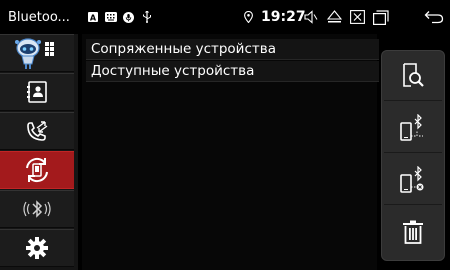  I want to click on disconnect-bluetooth-icon, so click(412, 179).